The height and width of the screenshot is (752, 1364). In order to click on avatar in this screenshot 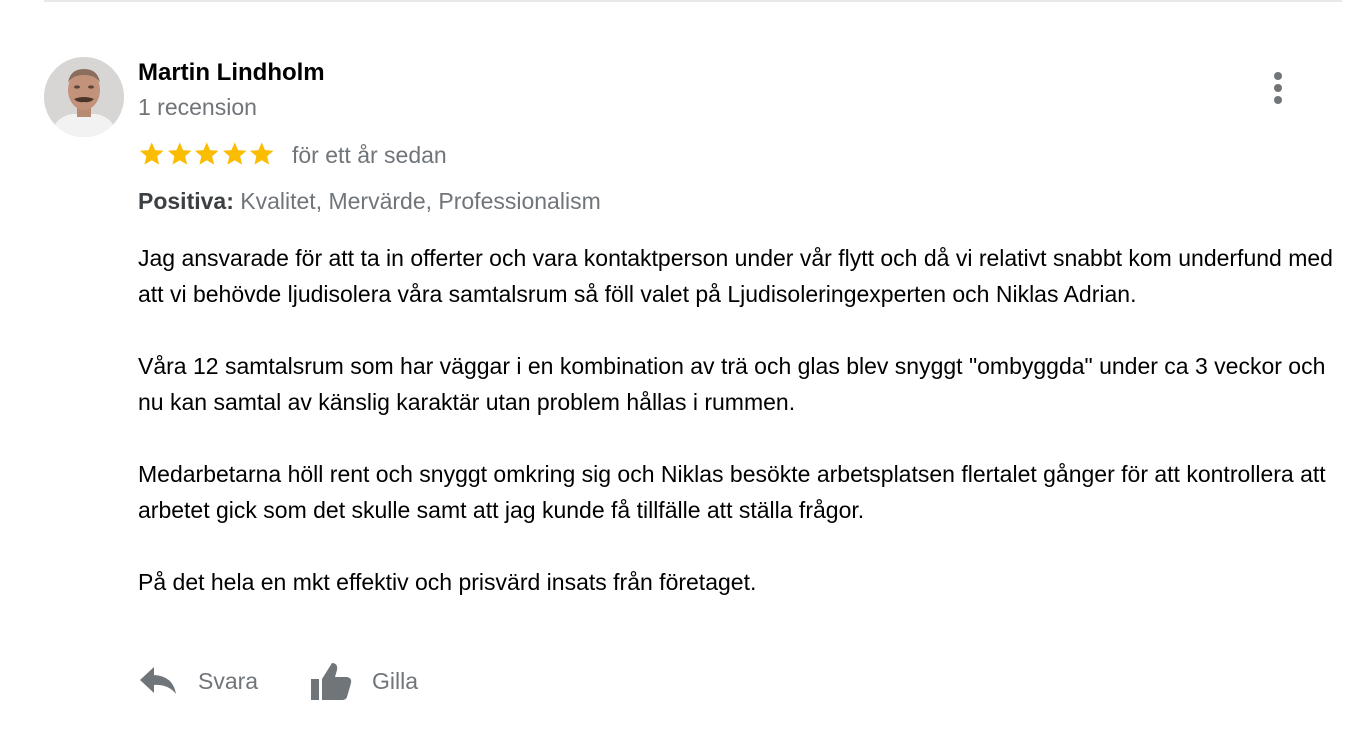, I will do `click(84, 97)`.